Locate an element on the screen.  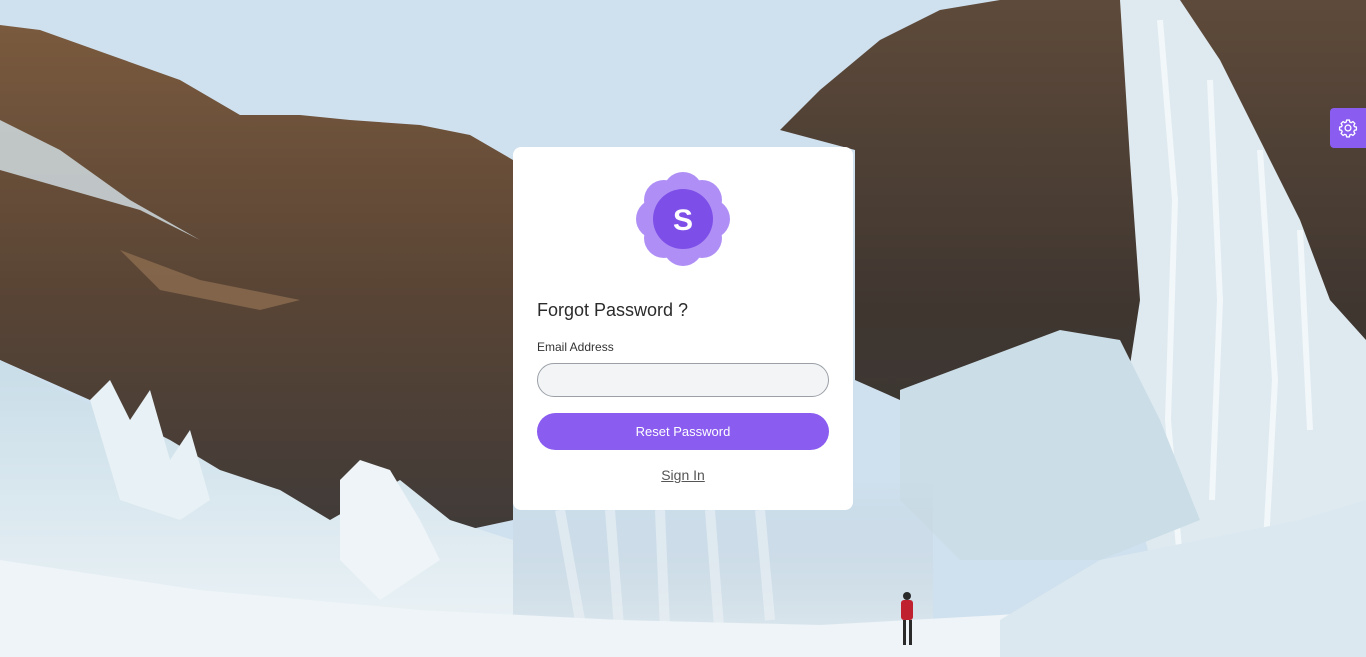
page-title: Forgot Password ? is located at coordinates (613, 310).